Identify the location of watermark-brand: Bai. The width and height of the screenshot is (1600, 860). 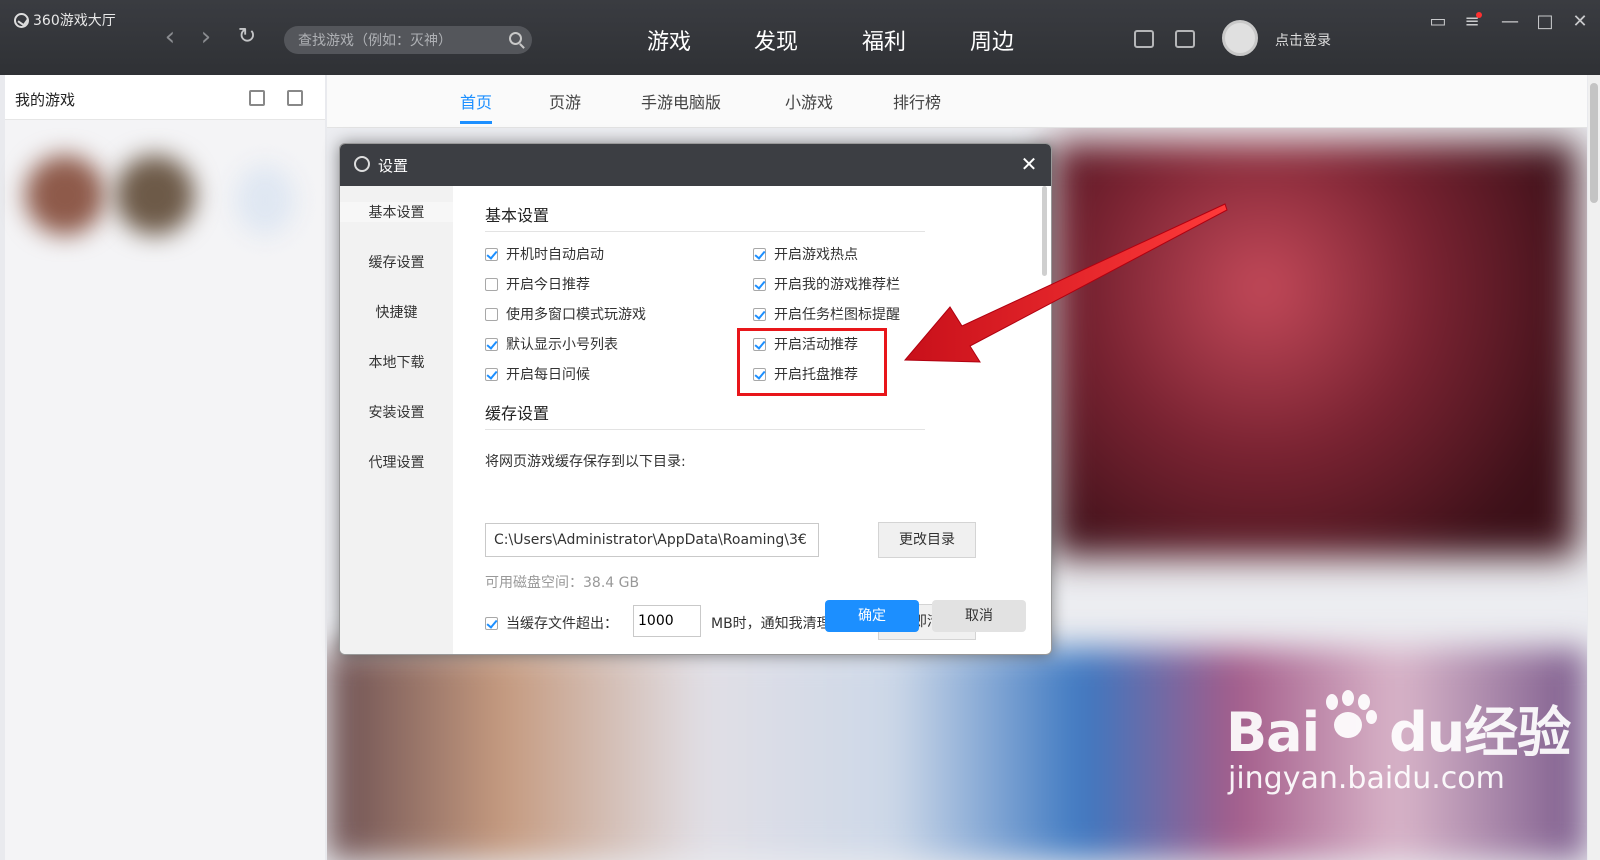
(1273, 732).